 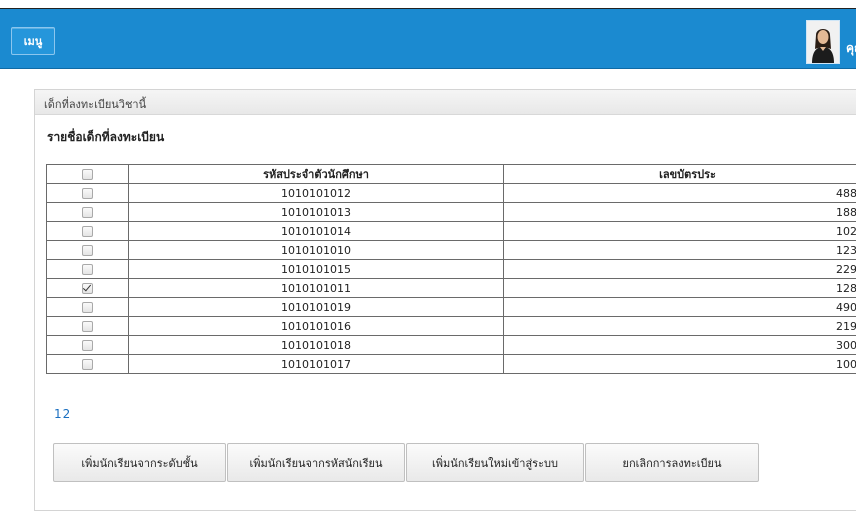 I want to click on column-id-card: เลขบัตรประ, so click(x=680, y=174).